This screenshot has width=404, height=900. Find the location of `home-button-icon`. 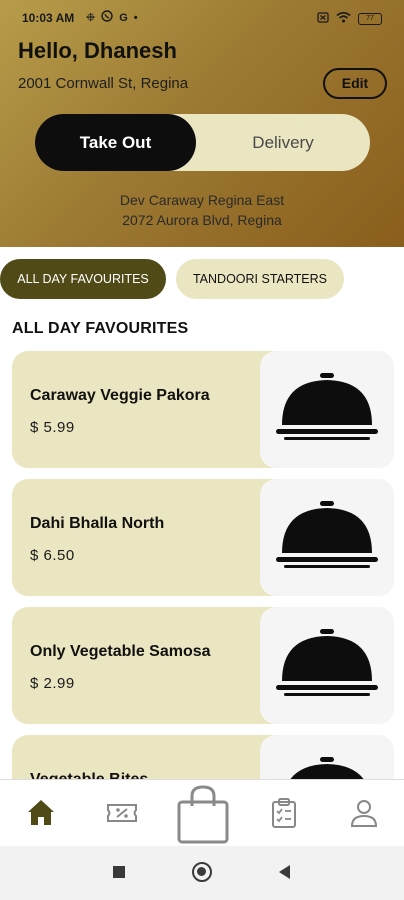

home-button-icon is located at coordinates (202, 872).